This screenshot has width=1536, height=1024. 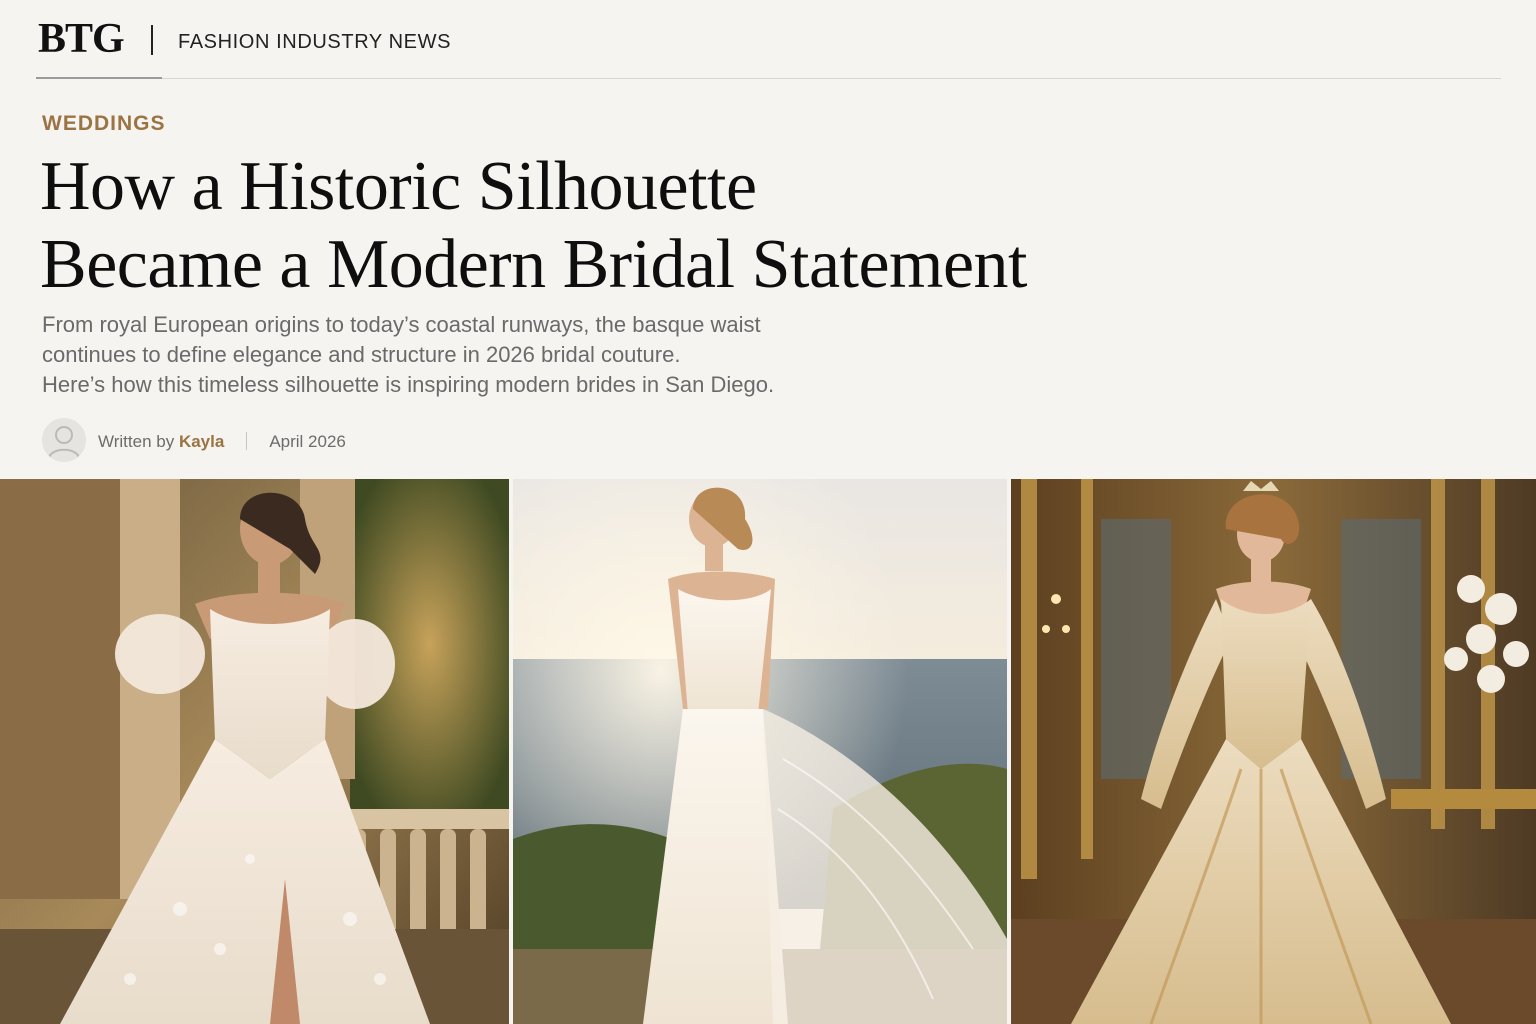 What do you see at coordinates (398, 186) in the screenshot?
I see `headline-line: How a Historic Silhouette` at bounding box center [398, 186].